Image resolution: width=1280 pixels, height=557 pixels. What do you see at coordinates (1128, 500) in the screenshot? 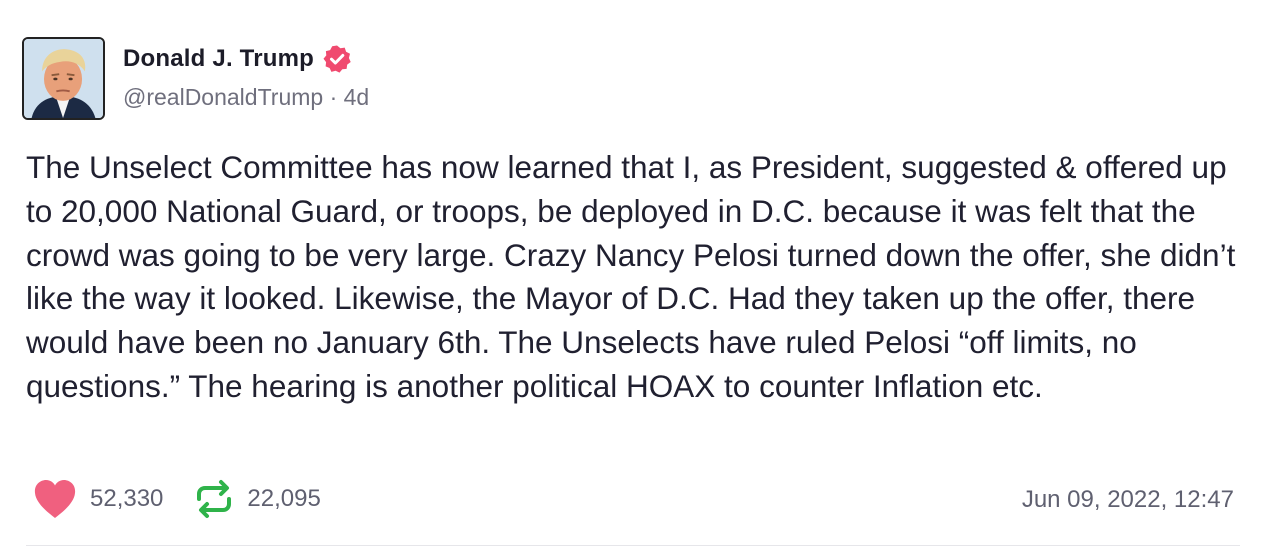
I see `post-timestamp: Jun 09, 2022, 12:47` at bounding box center [1128, 500].